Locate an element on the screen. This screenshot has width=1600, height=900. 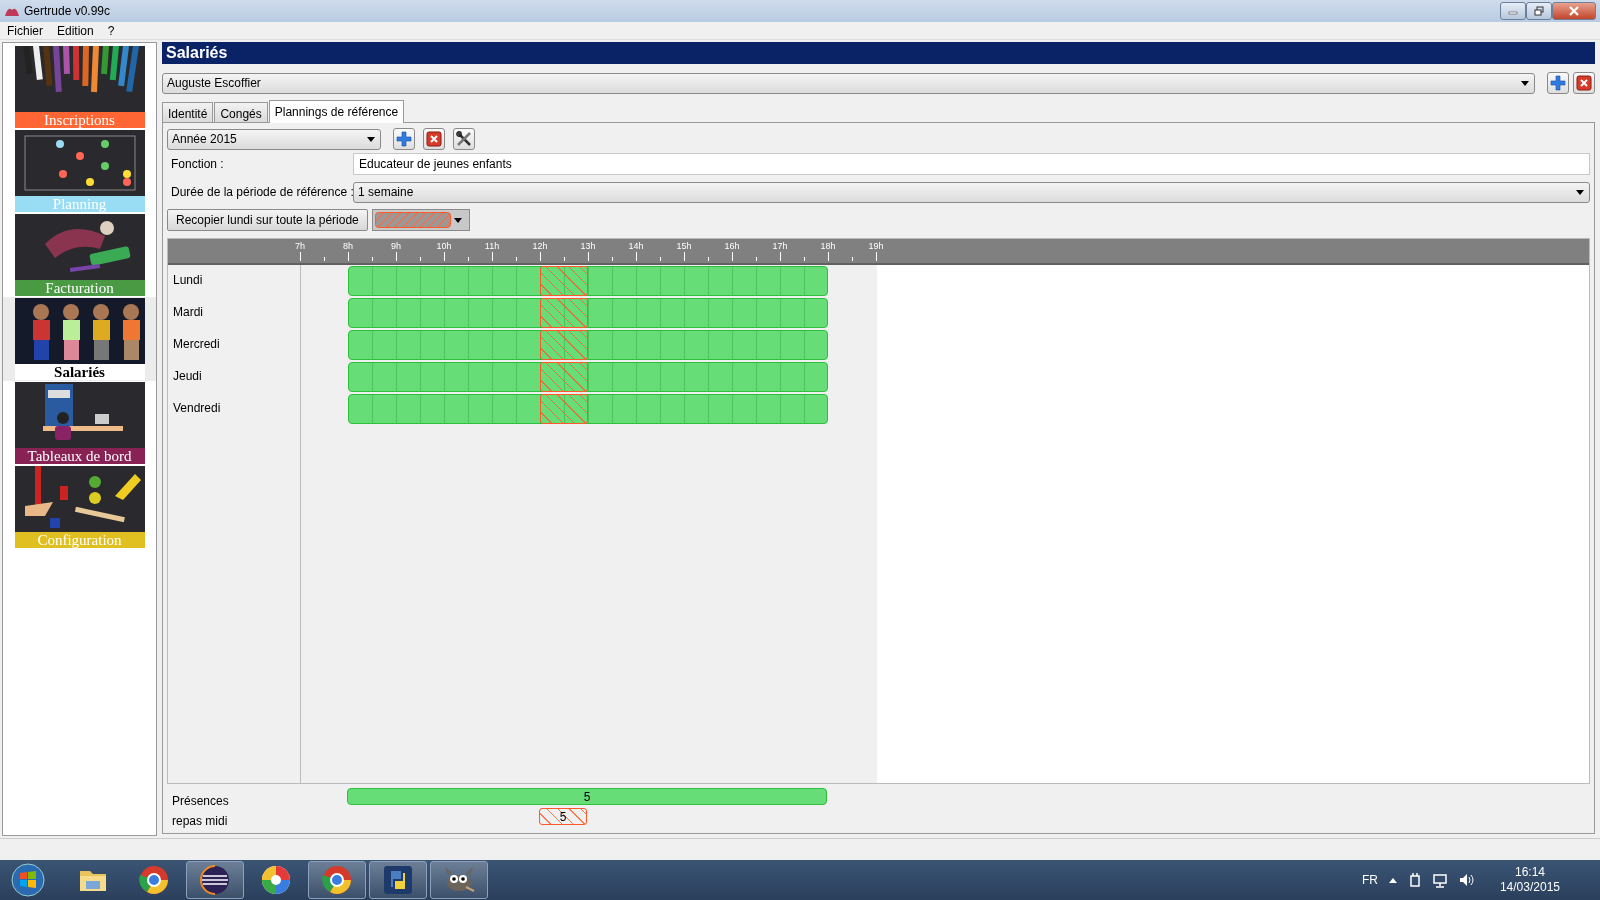
minimize-button is located at coordinates (1513, 11).